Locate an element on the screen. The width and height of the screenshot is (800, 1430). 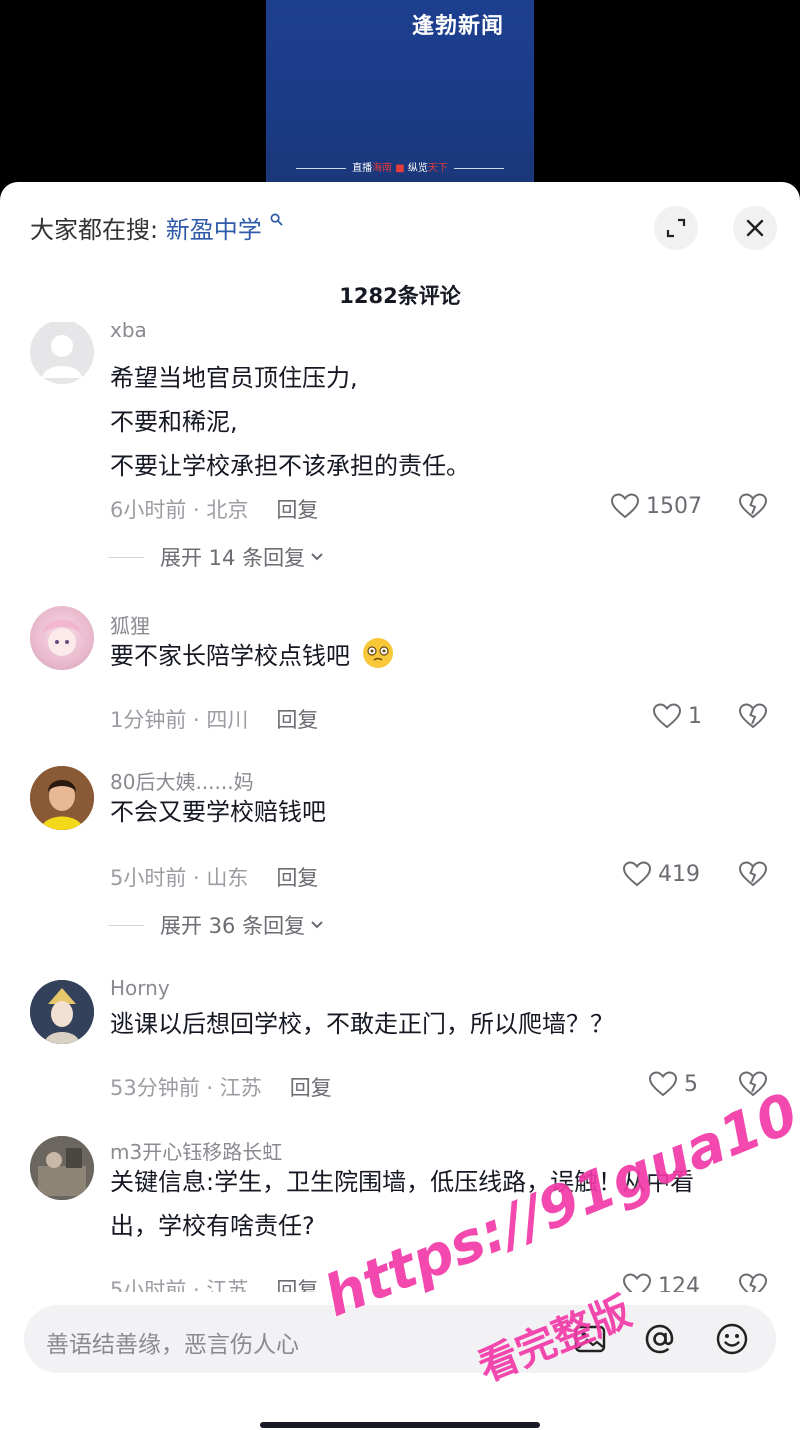
comment-input: 善语结善缘，恶言伤人心 is located at coordinates (400, 1339).